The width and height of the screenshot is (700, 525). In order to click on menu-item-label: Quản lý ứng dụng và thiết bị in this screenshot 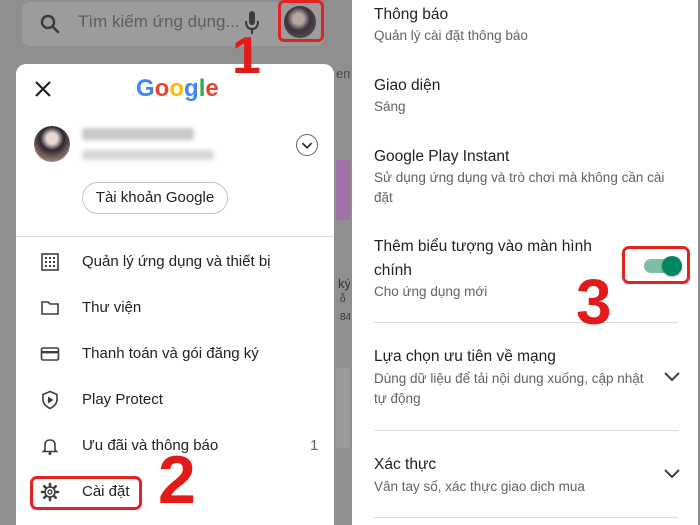, I will do `click(176, 261)`.